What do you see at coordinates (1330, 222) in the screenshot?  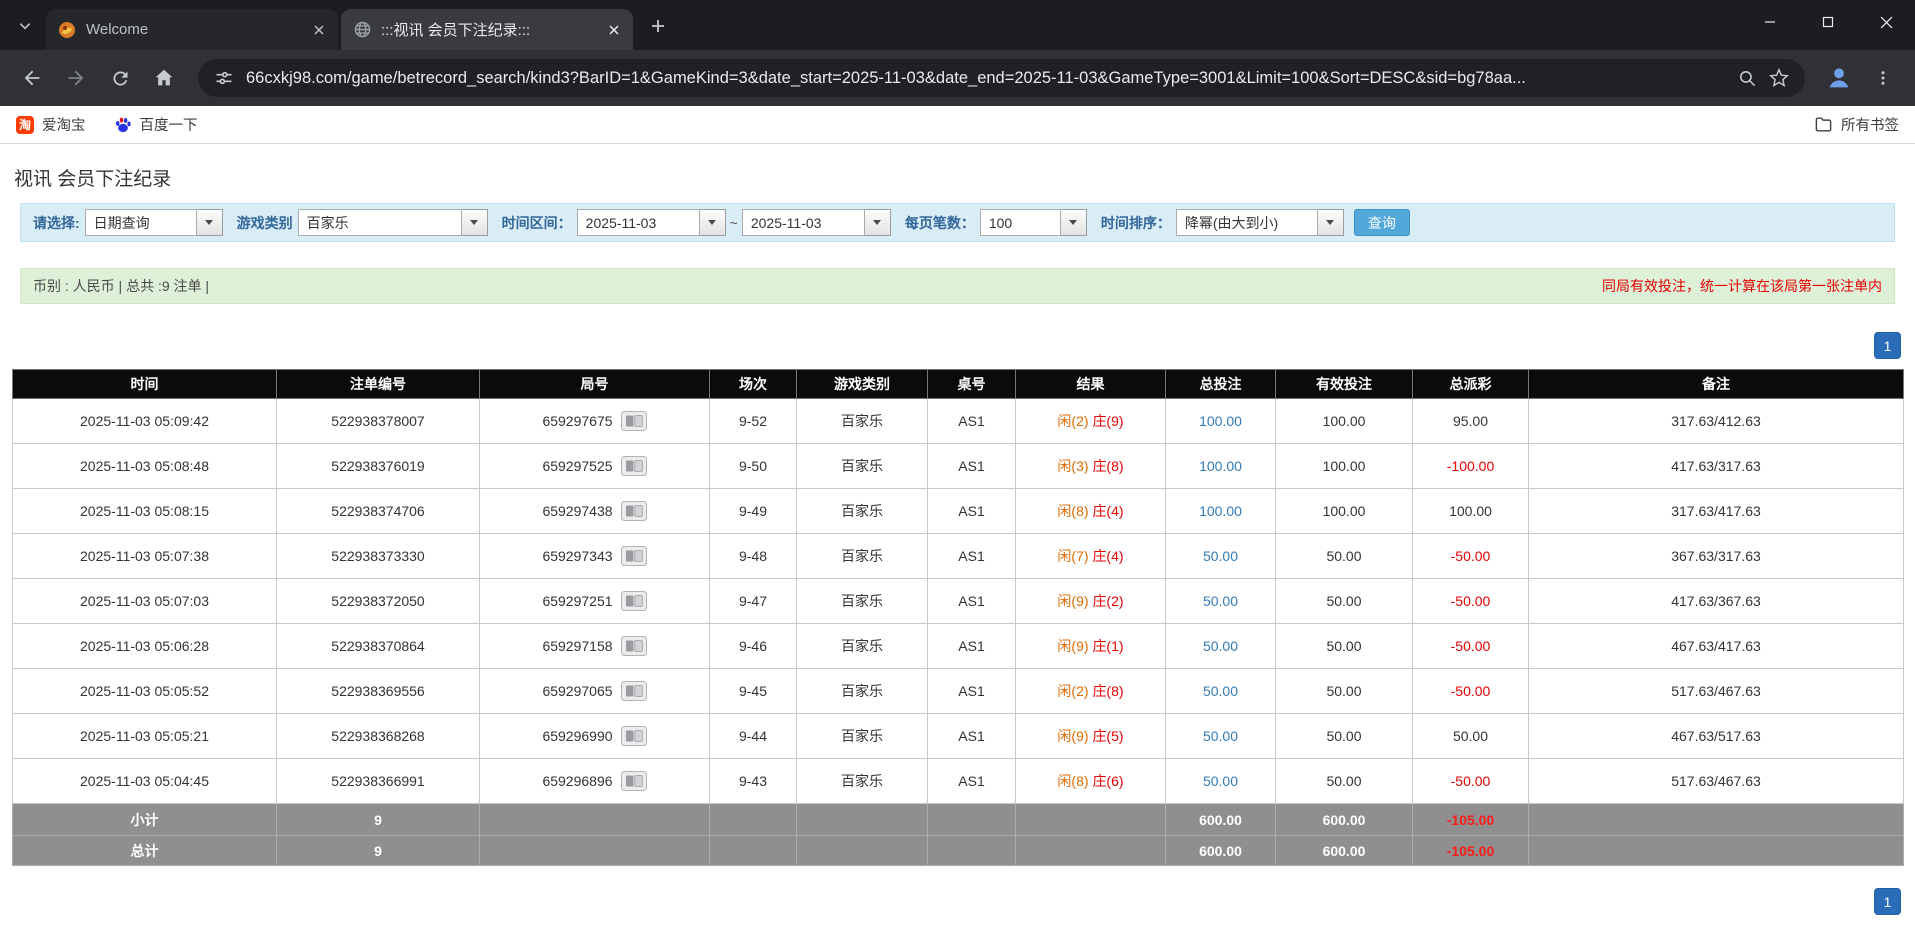 I see `sort-dropdown-icon` at bounding box center [1330, 222].